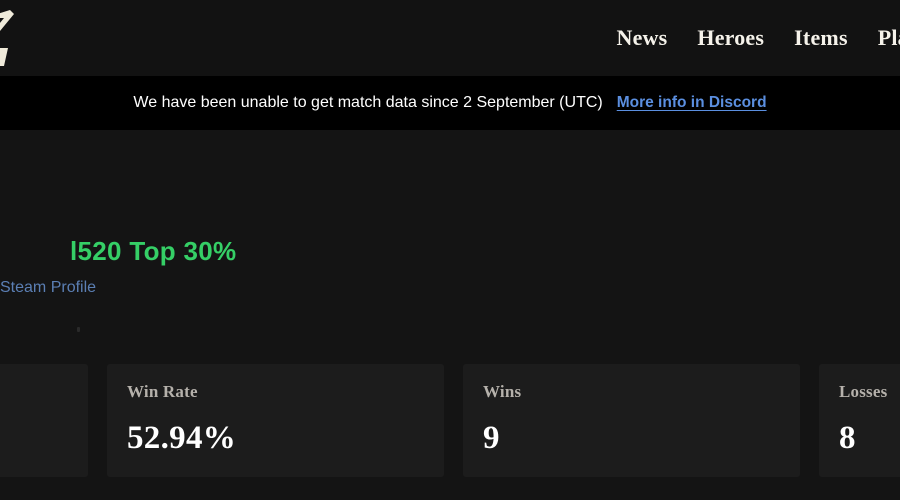 This screenshot has width=900, height=500. I want to click on stat-card-label: Wins, so click(502, 391).